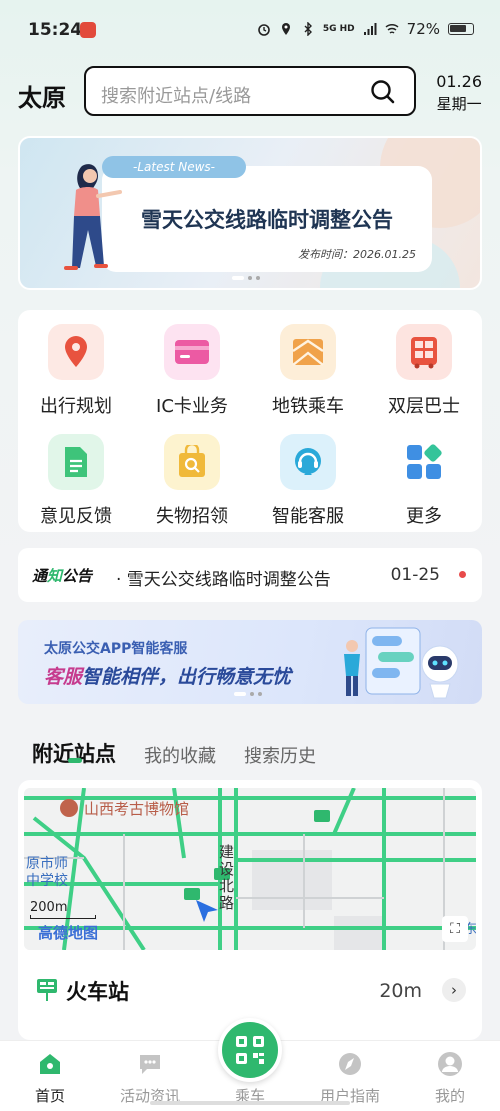 The image size is (500, 1111). Describe the element at coordinates (423, 29) in the screenshot. I see `battery-percent: 72%` at that location.